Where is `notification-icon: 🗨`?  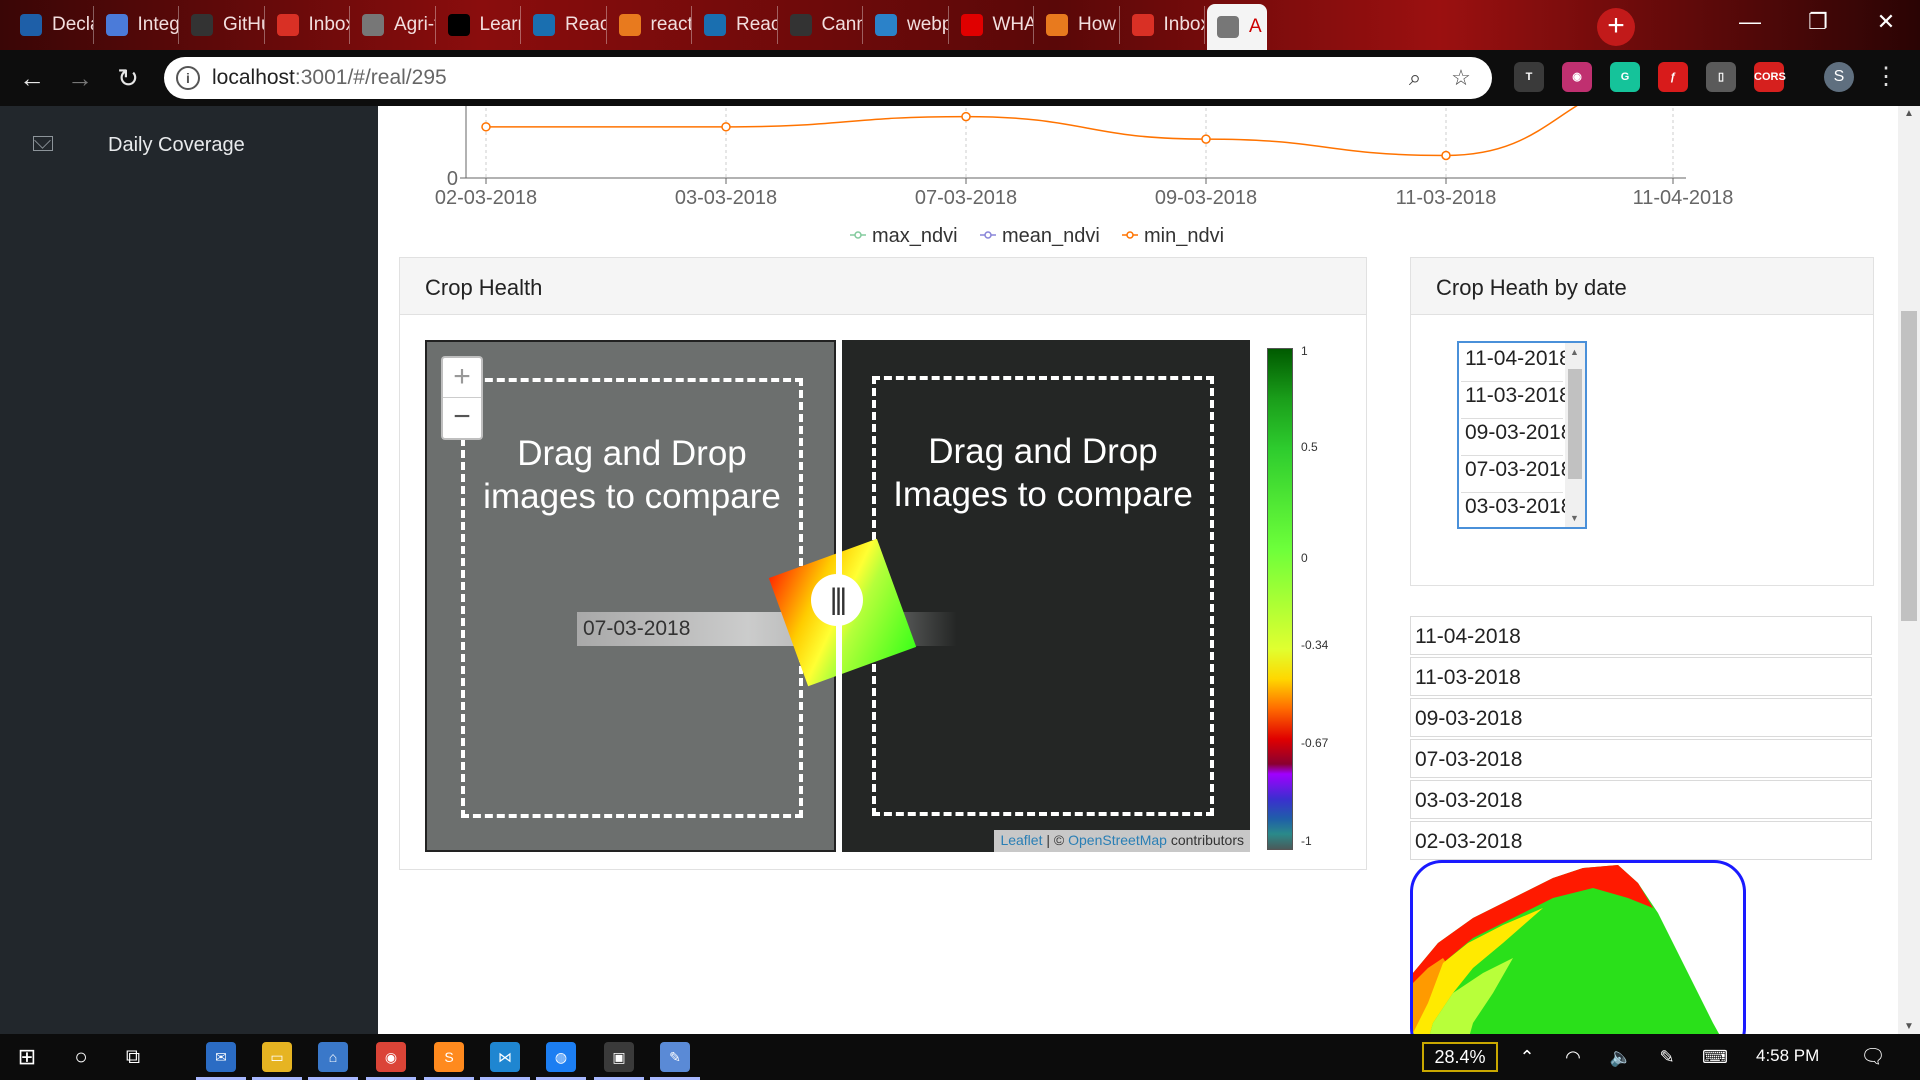 notification-icon: 🗨 is located at coordinates (1873, 1057).